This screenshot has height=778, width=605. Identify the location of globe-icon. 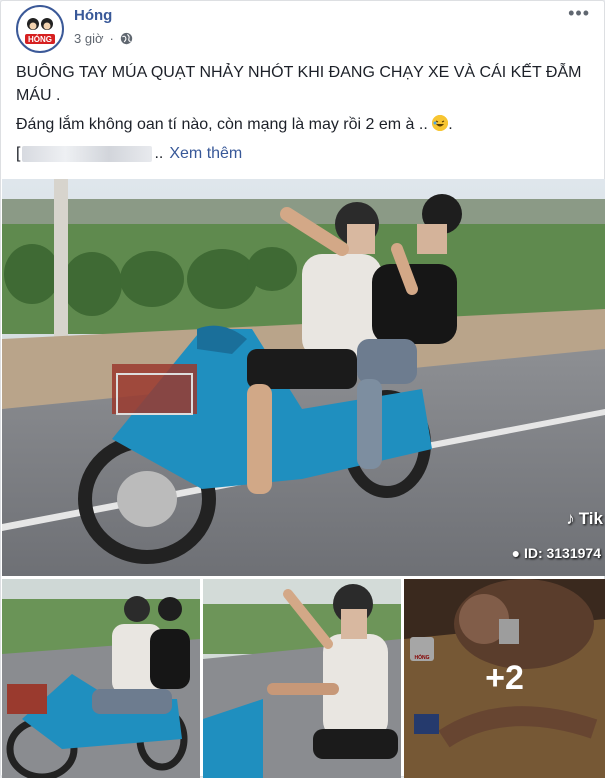
(126, 38).